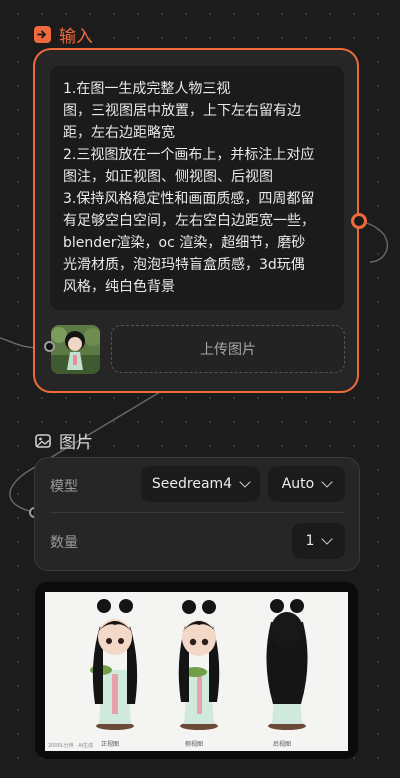  I want to click on model-select: Seedream4, so click(200, 484).